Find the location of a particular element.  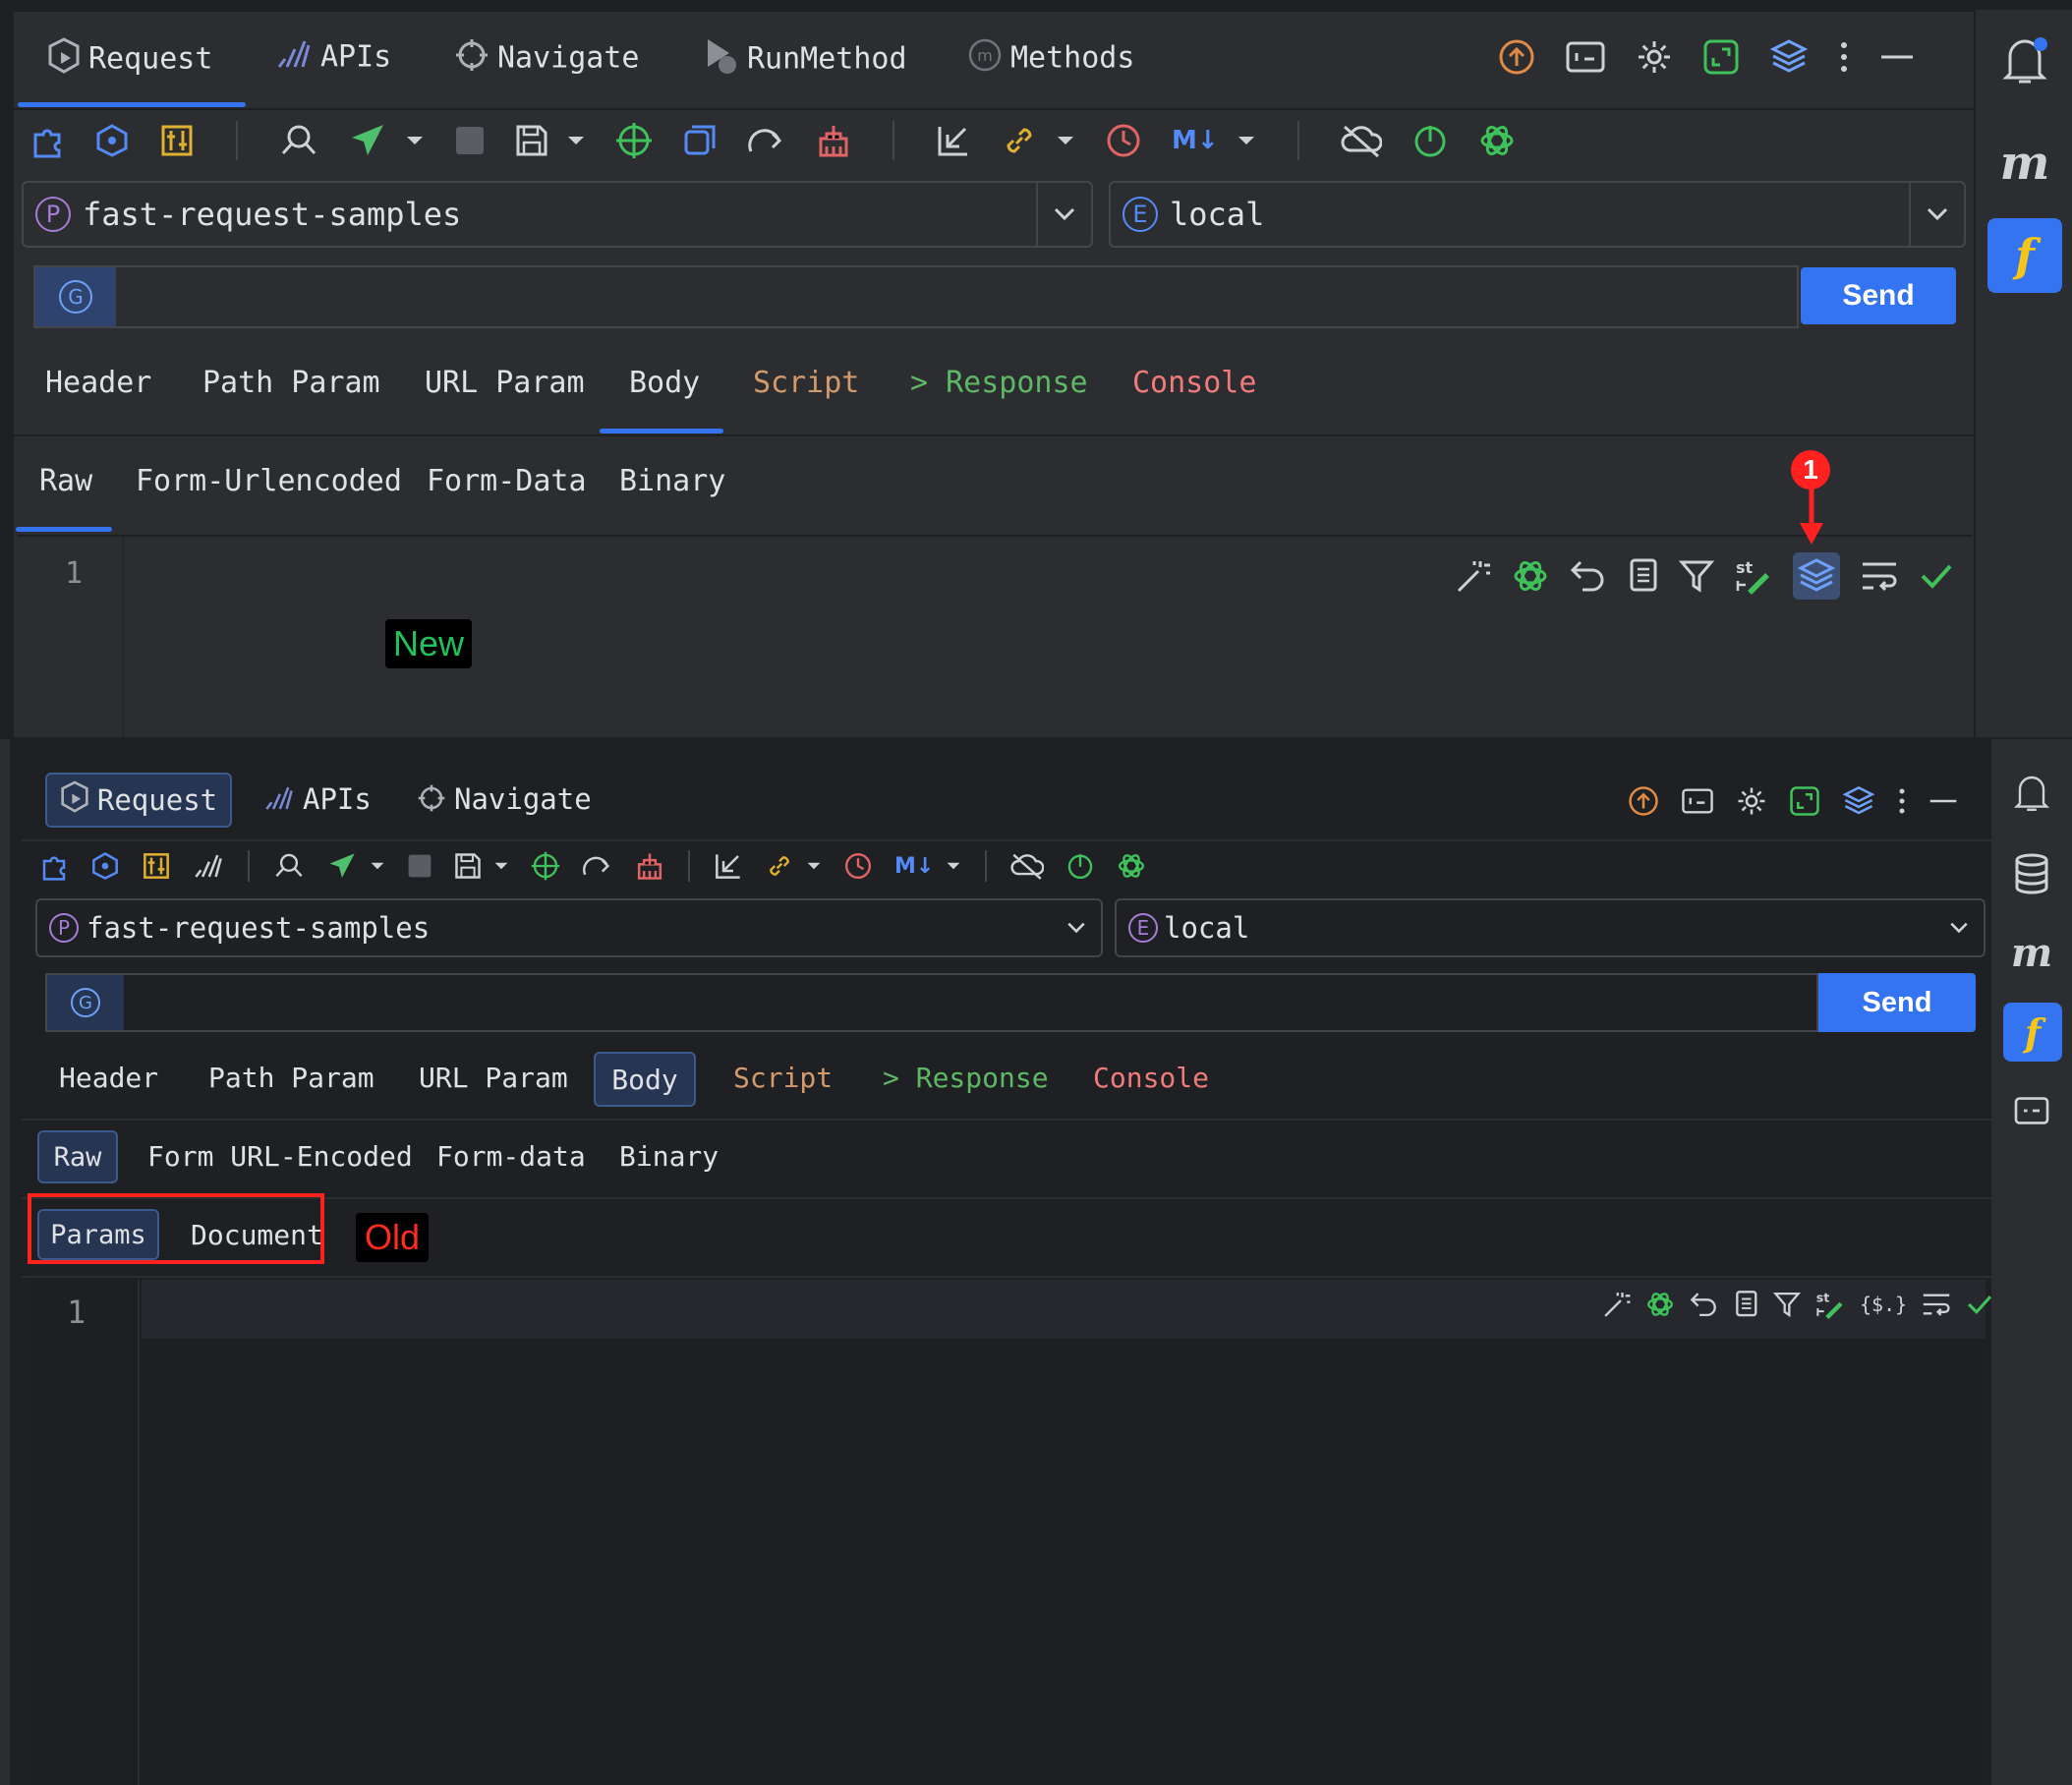

tab-runmethod: RunMethod is located at coordinates (806, 60).